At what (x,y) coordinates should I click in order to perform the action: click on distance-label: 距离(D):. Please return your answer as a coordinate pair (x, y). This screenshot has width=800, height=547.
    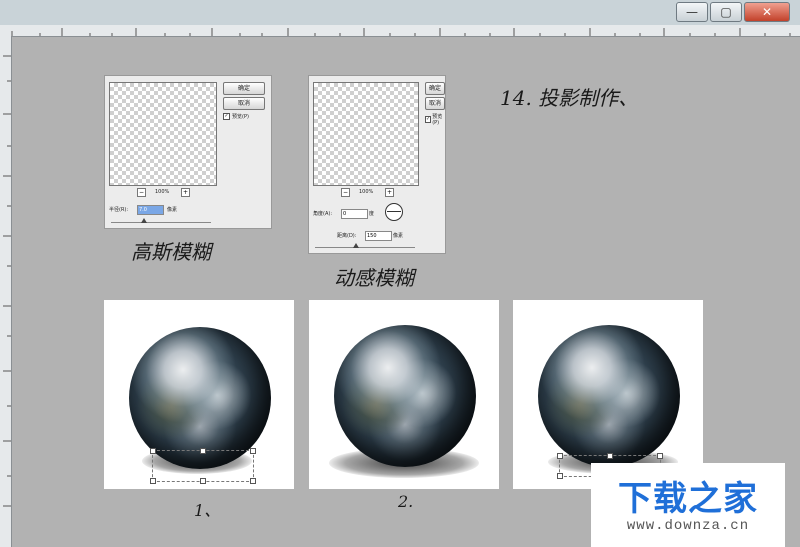
    Looking at the image, I should click on (347, 236).